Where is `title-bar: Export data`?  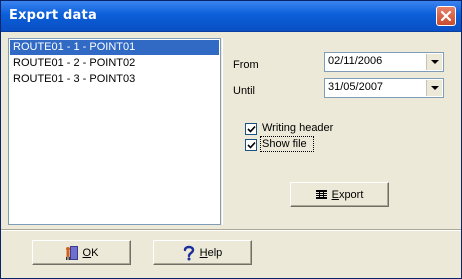
title-bar: Export data is located at coordinates (231, 16).